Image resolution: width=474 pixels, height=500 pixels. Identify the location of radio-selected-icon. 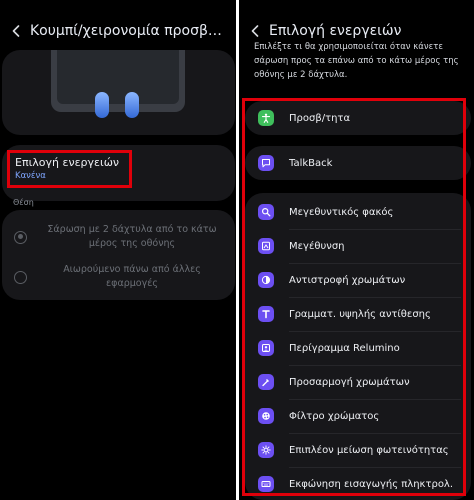
(20, 237).